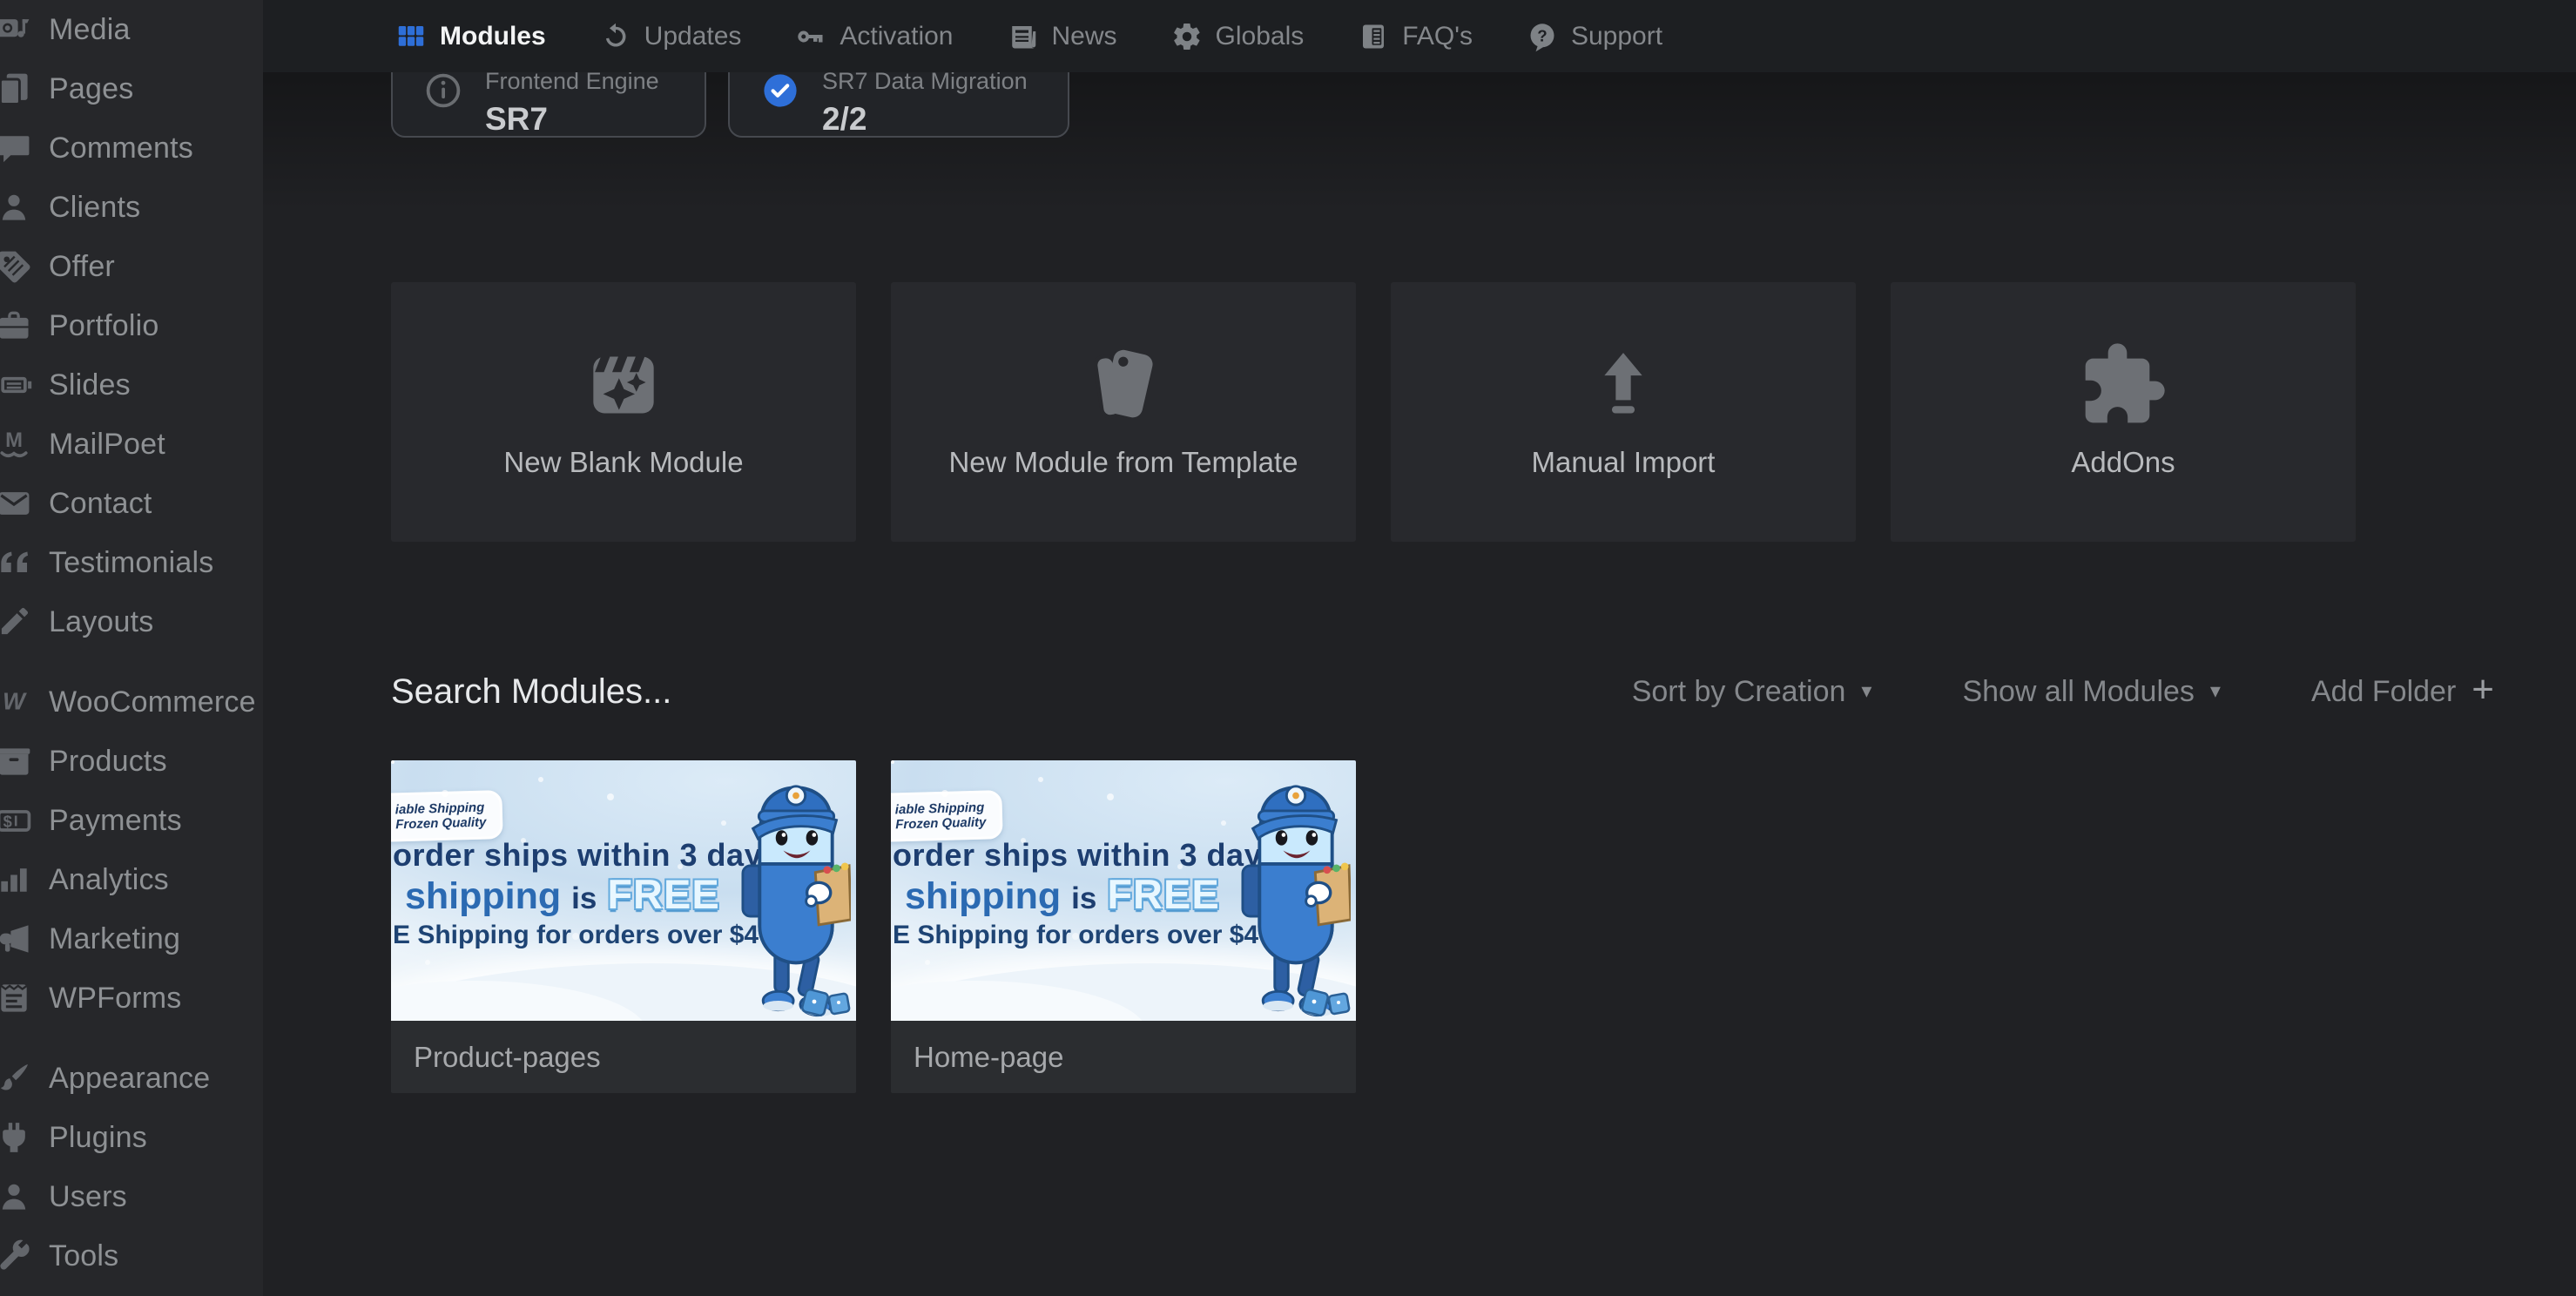 This screenshot has width=2576, height=1296. I want to click on new-blank-module-card: New Blank Module, so click(623, 412).